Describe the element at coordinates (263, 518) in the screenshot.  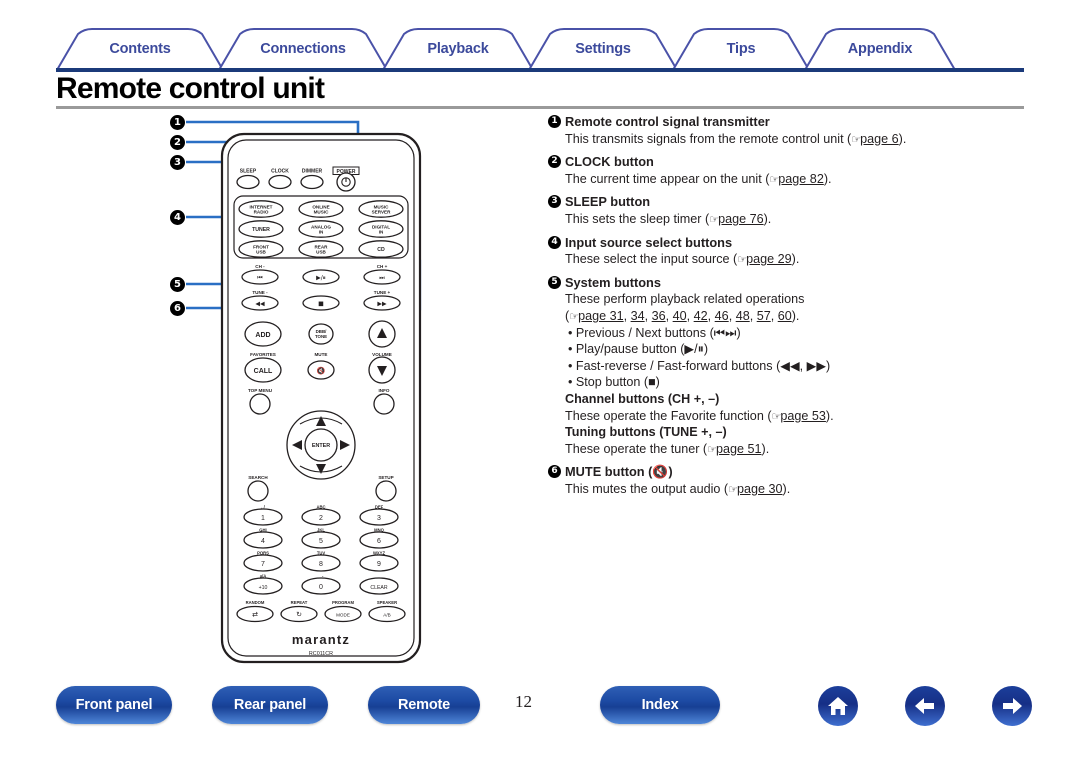
I see `keypad-label-1: 1` at that location.